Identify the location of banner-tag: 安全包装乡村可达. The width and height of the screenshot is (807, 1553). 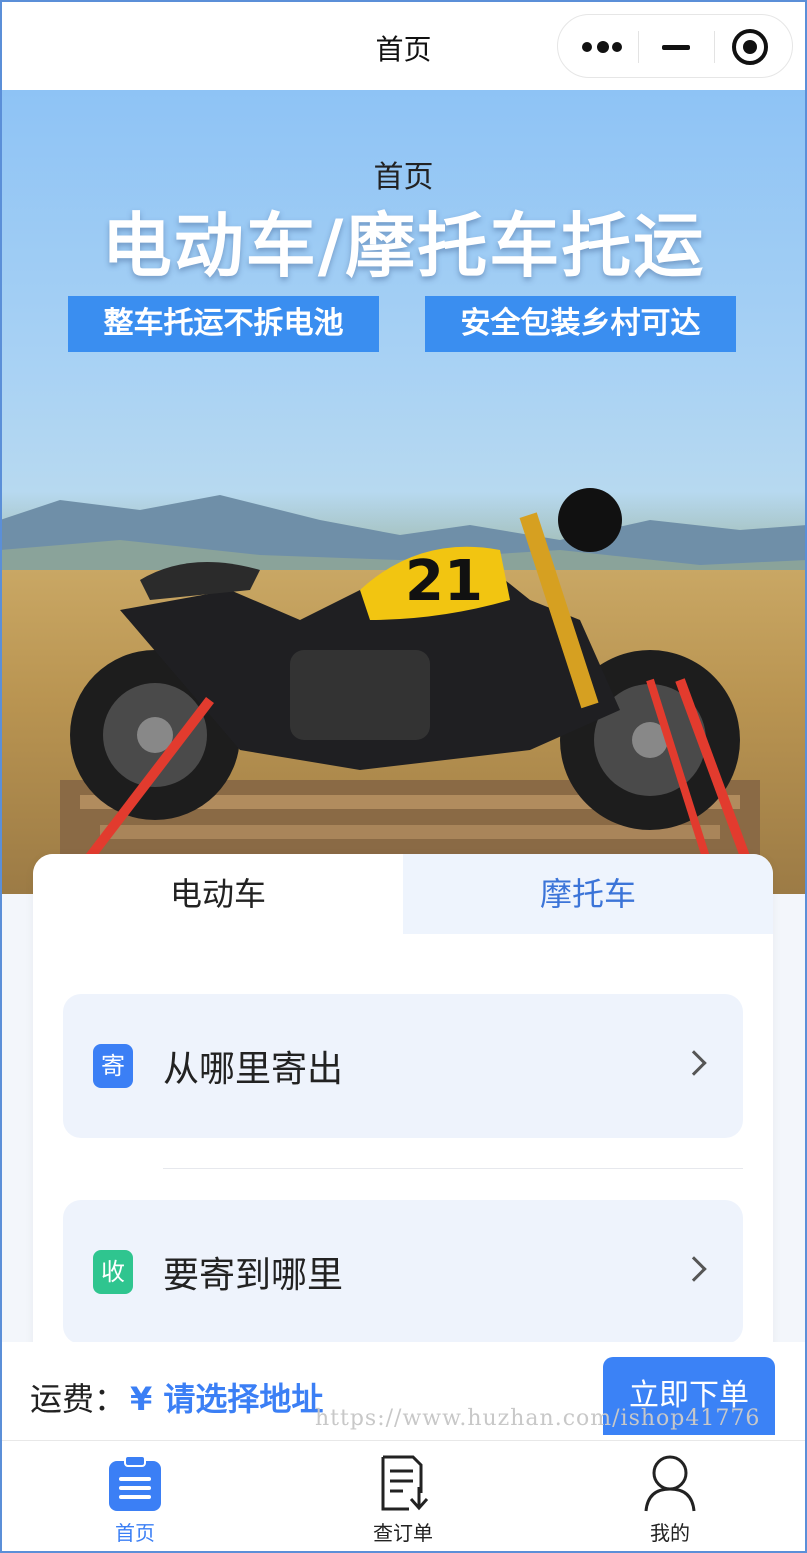
(580, 324).